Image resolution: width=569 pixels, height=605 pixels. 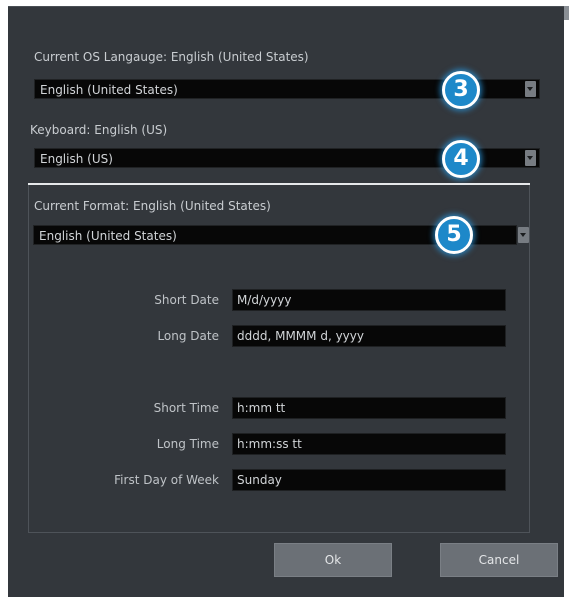 I want to click on current-format-label: Current Format: English (United States), so click(x=152, y=206).